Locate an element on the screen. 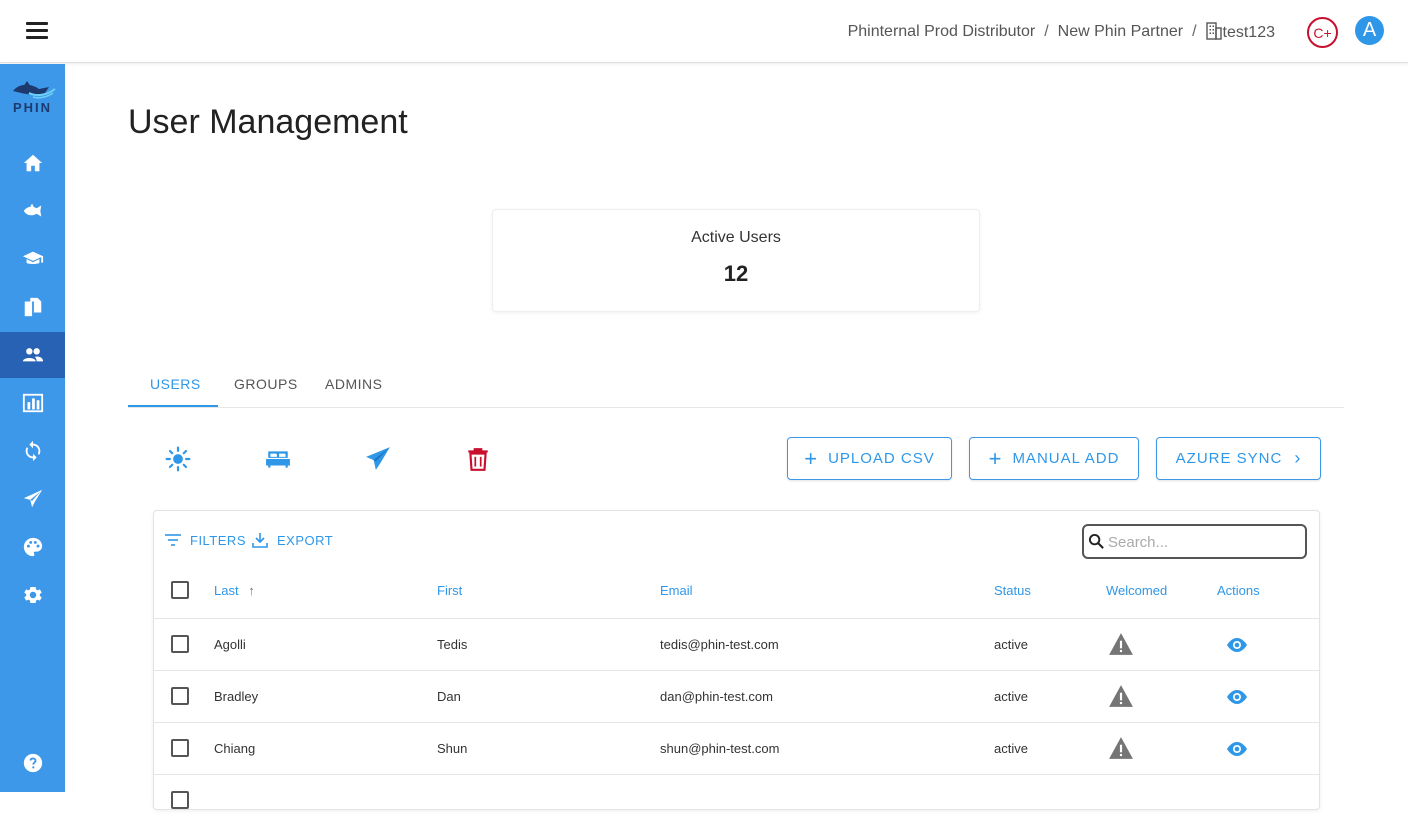  tab-admins: ADMINS is located at coordinates (353, 384).